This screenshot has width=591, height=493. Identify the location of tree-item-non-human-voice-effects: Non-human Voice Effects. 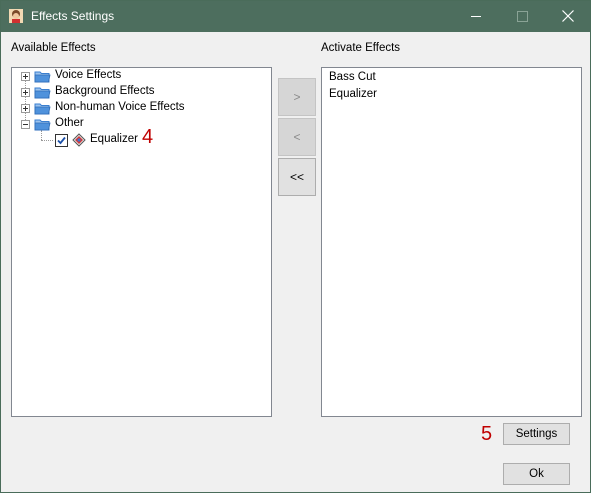
(141, 108).